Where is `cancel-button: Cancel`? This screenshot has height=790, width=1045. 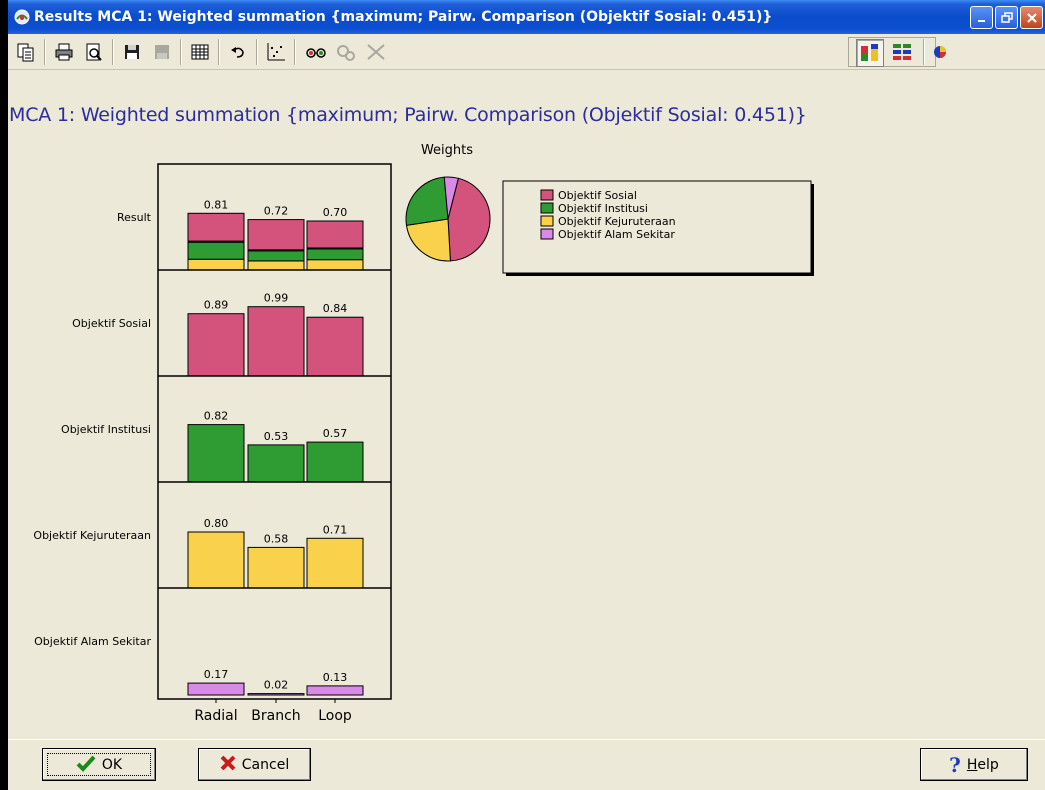 cancel-button: Cancel is located at coordinates (254, 764).